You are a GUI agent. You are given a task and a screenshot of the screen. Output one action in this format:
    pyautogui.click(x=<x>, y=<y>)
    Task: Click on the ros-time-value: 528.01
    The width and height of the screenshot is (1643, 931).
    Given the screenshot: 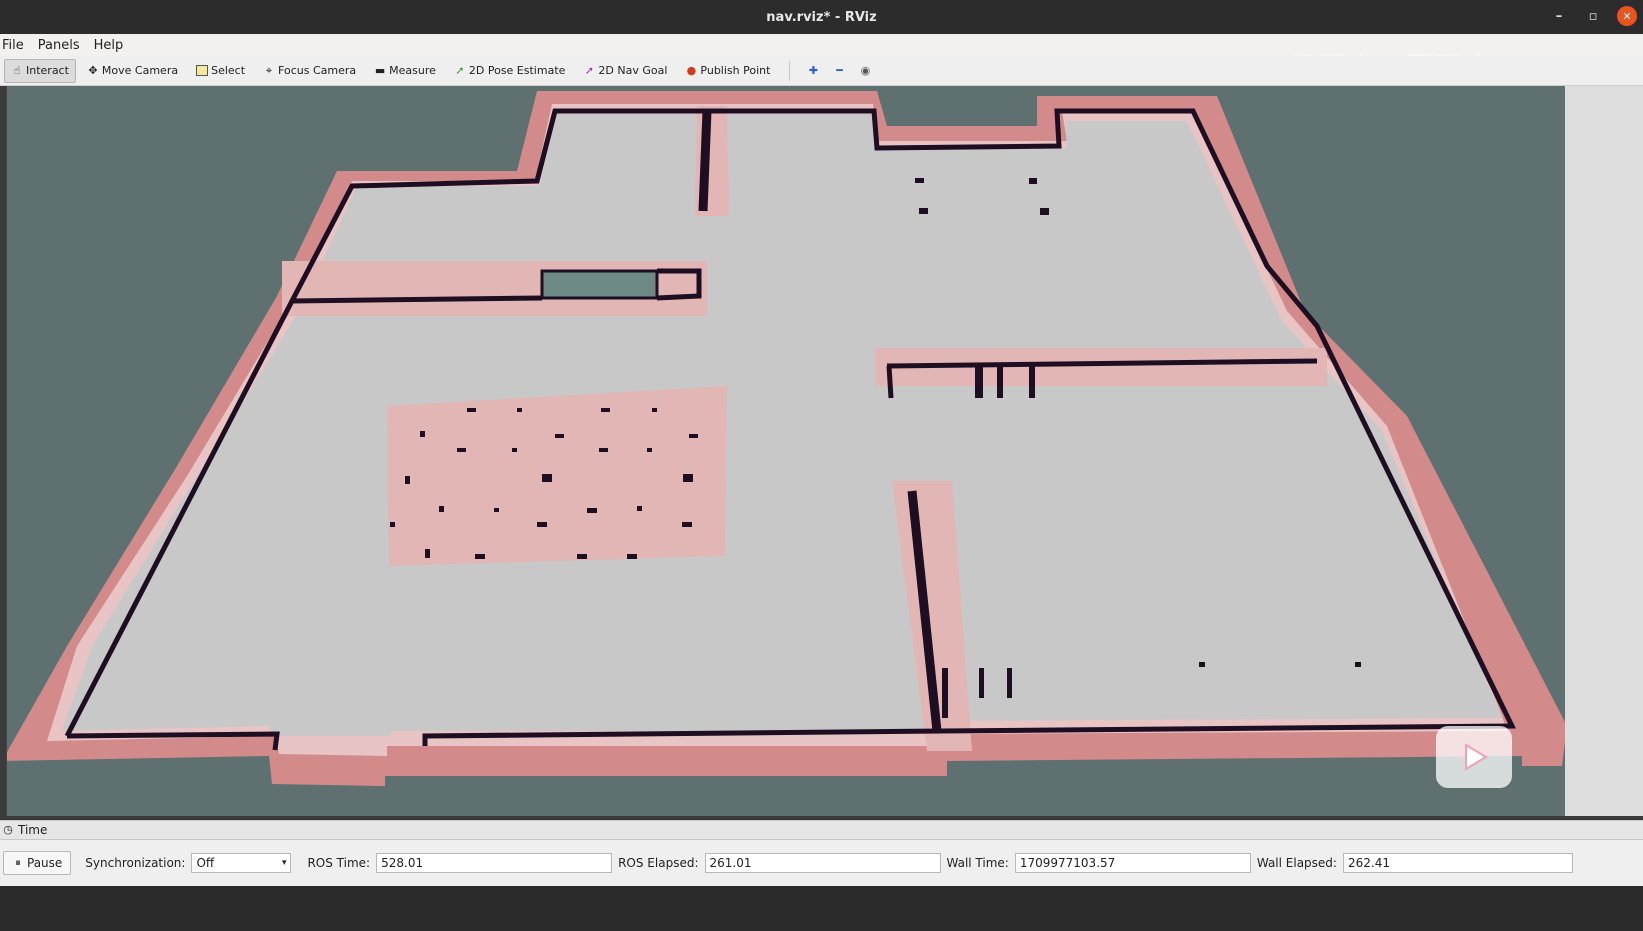 What is the action you would take?
    pyautogui.click(x=402, y=863)
    